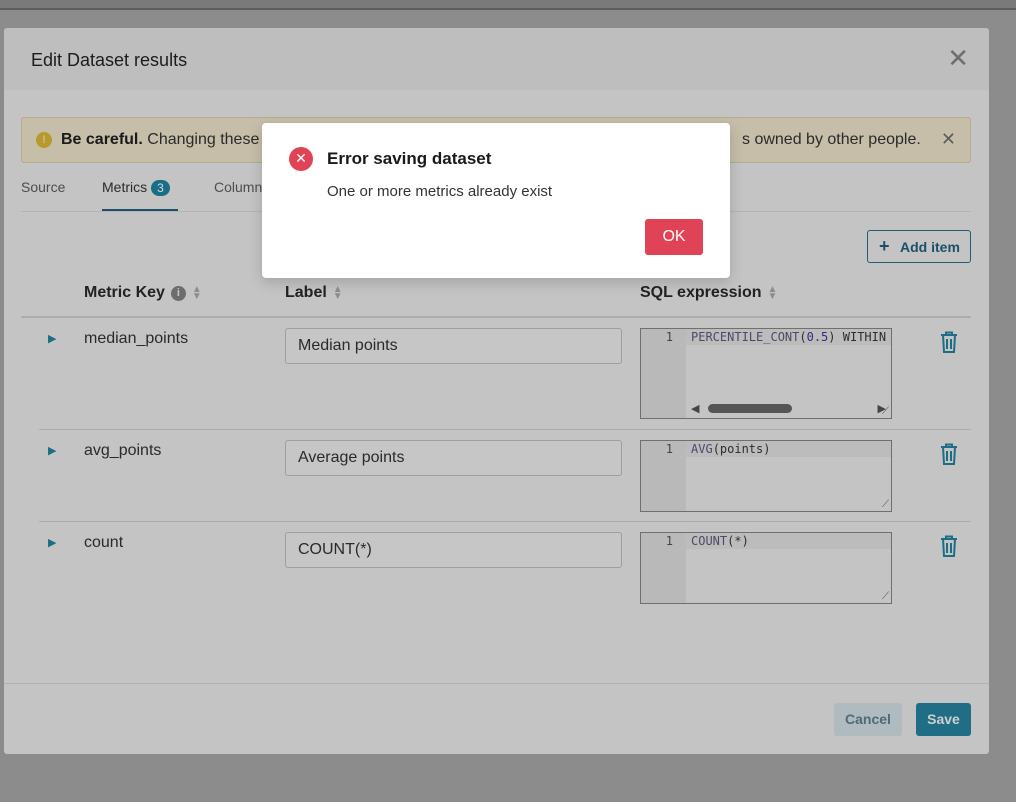 This screenshot has height=802, width=1016. I want to click on plus-icon: +, so click(884, 246).